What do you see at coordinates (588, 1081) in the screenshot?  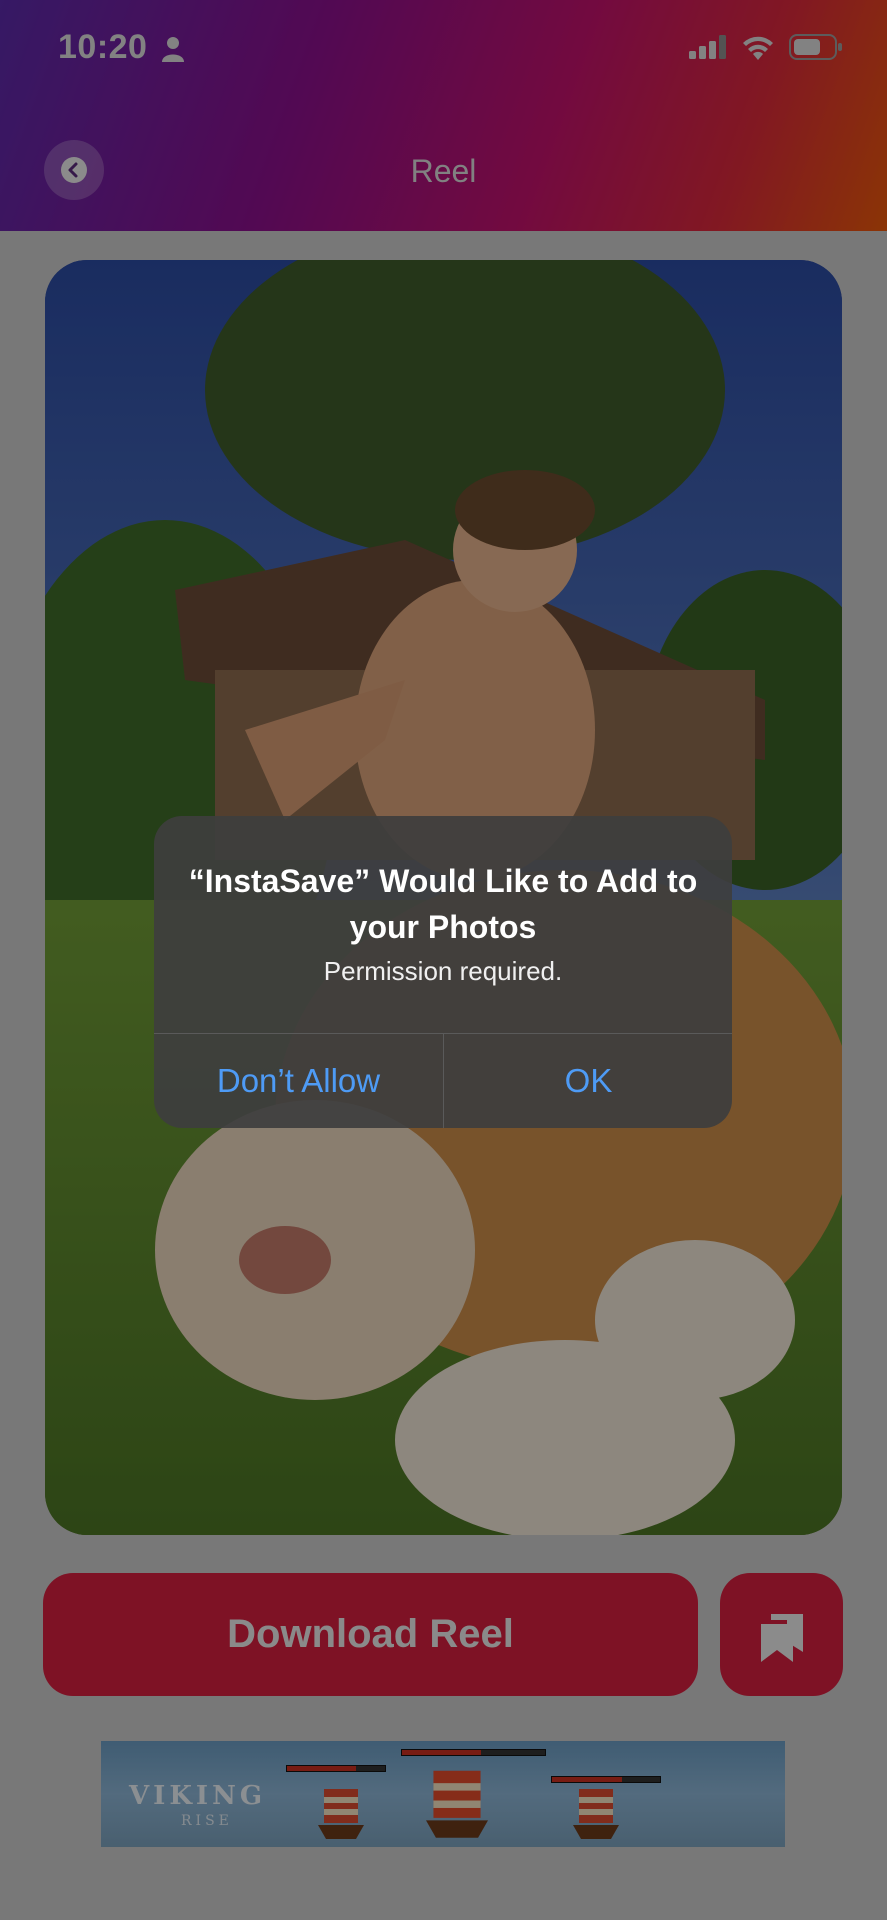 I see `ok-button: OK` at bounding box center [588, 1081].